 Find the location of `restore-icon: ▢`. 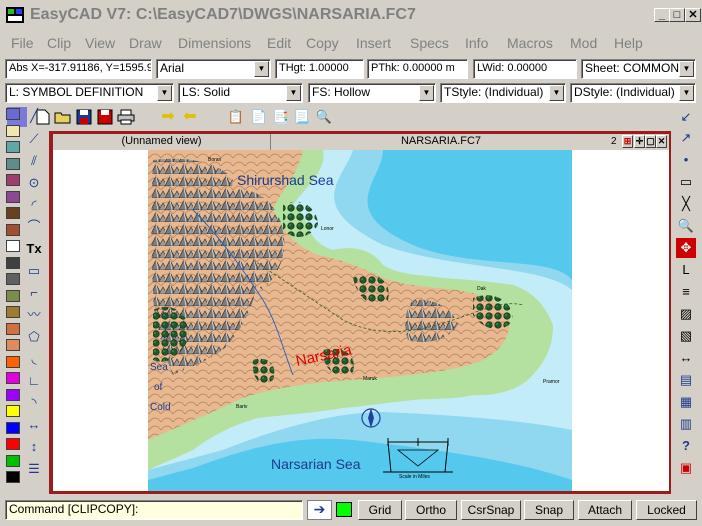

restore-icon: ▢ is located at coordinates (650, 141).